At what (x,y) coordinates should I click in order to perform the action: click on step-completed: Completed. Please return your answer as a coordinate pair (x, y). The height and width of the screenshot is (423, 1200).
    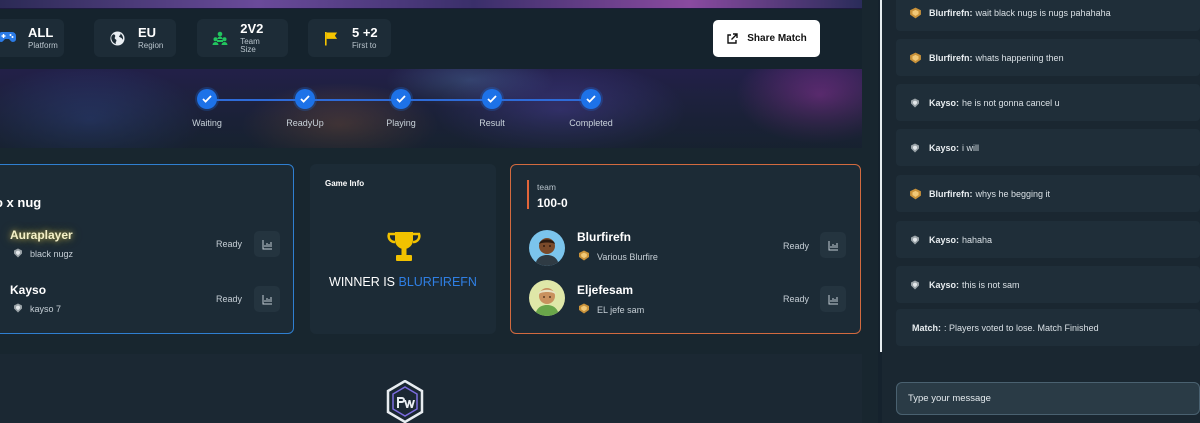
    Looking at the image, I should click on (591, 108).